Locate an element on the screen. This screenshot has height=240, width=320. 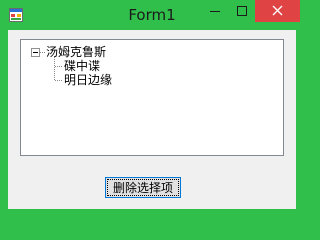
tree-node-label: 汤姆克鲁斯 is located at coordinates (76, 52).